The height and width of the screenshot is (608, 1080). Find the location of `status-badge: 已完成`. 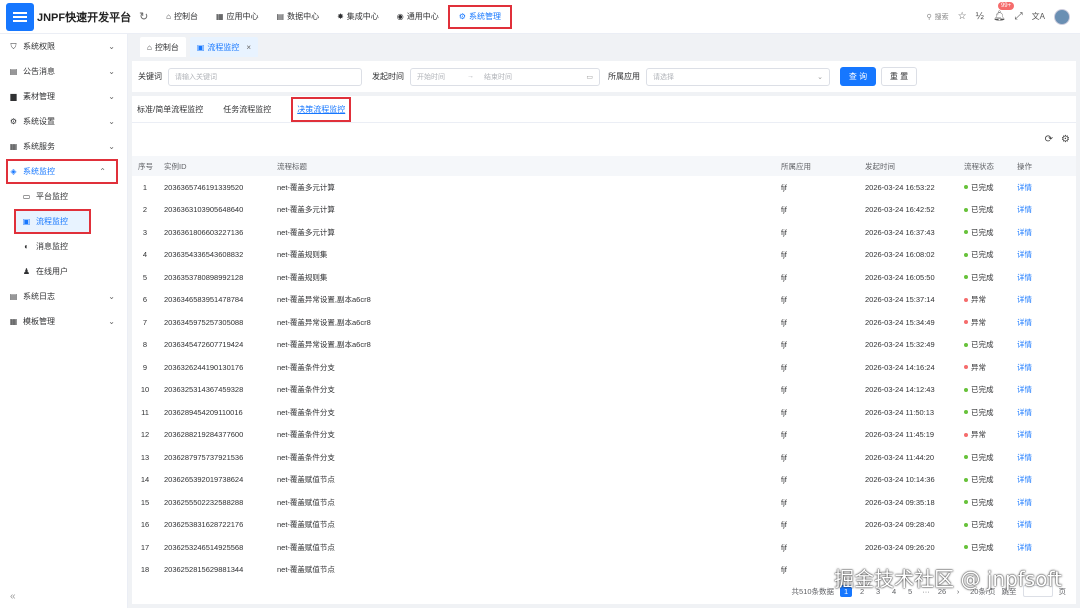

status-badge: 已完成 is located at coordinates (979, 209).